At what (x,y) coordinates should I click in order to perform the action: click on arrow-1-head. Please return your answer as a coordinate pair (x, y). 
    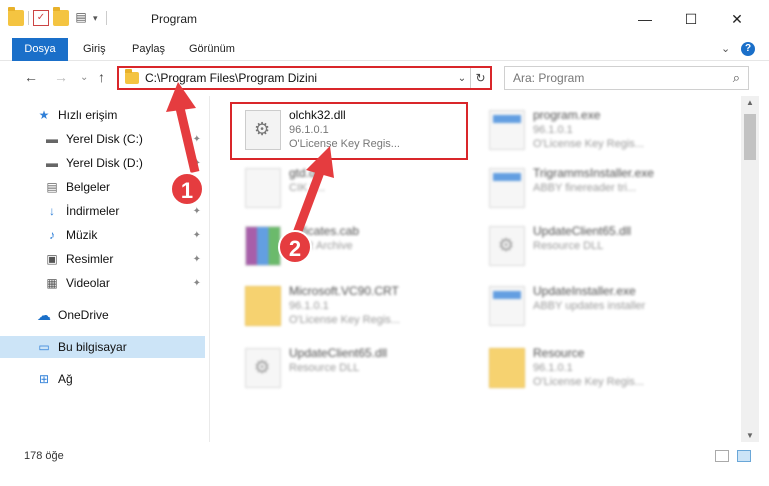
    Looking at the image, I should click on (181, 97).